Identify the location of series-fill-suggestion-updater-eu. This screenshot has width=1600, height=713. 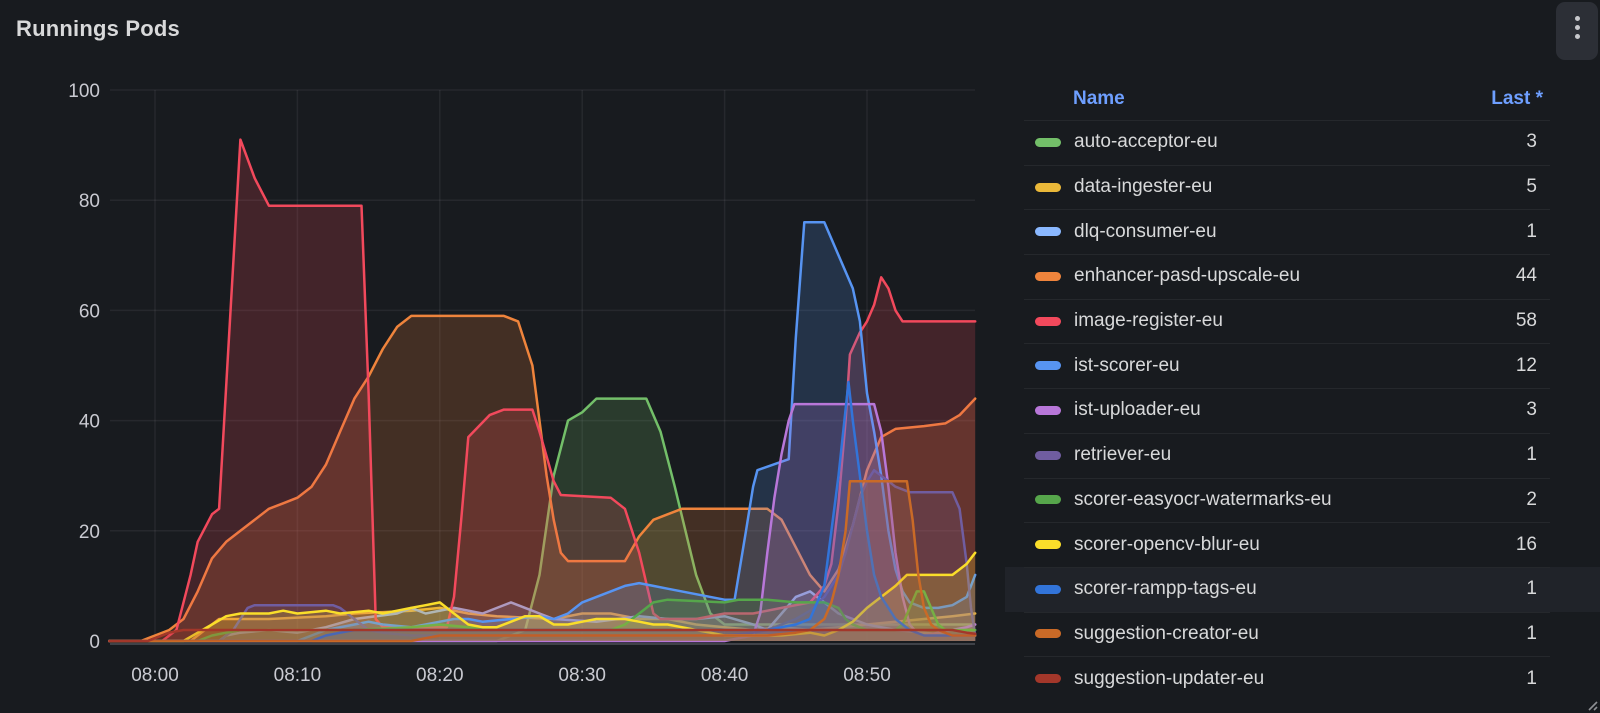
(542, 635).